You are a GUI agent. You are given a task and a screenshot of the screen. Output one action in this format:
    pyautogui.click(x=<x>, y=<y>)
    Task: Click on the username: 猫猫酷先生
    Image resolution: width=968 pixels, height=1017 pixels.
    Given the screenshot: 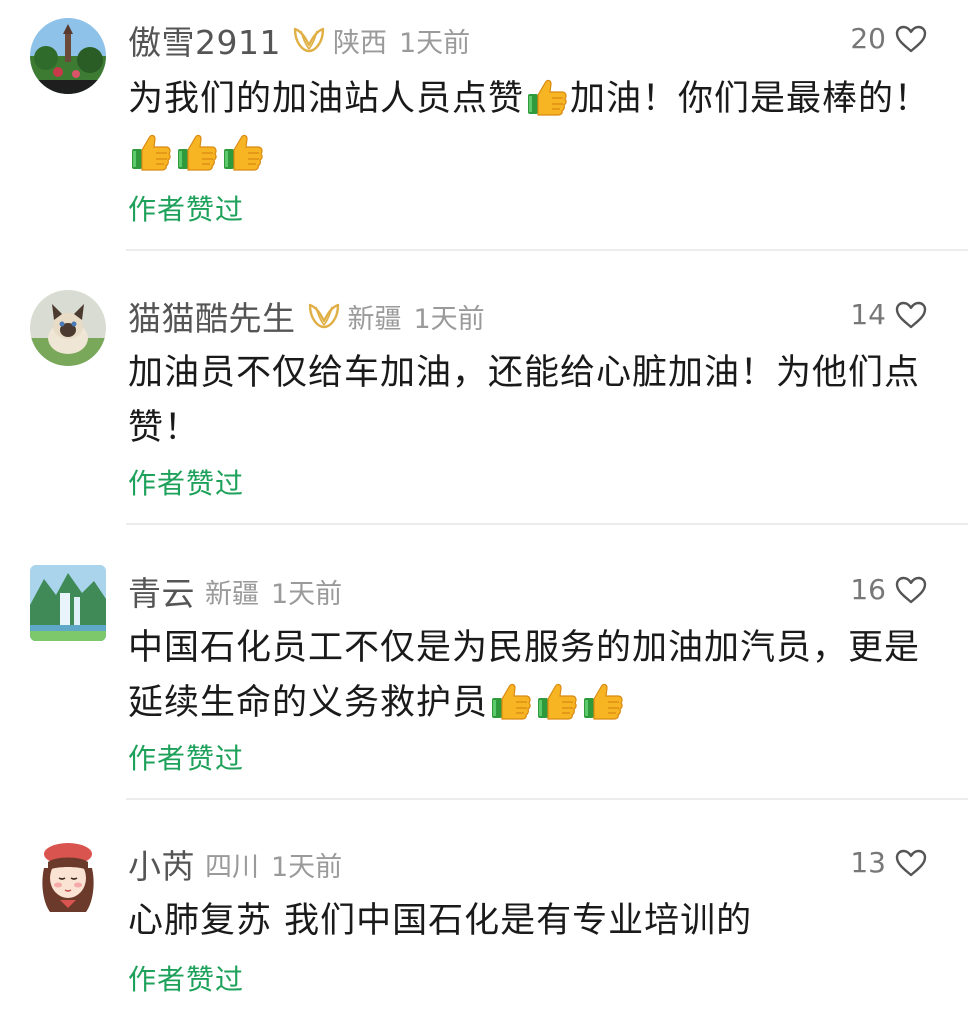 What is the action you would take?
    pyautogui.click(x=212, y=316)
    